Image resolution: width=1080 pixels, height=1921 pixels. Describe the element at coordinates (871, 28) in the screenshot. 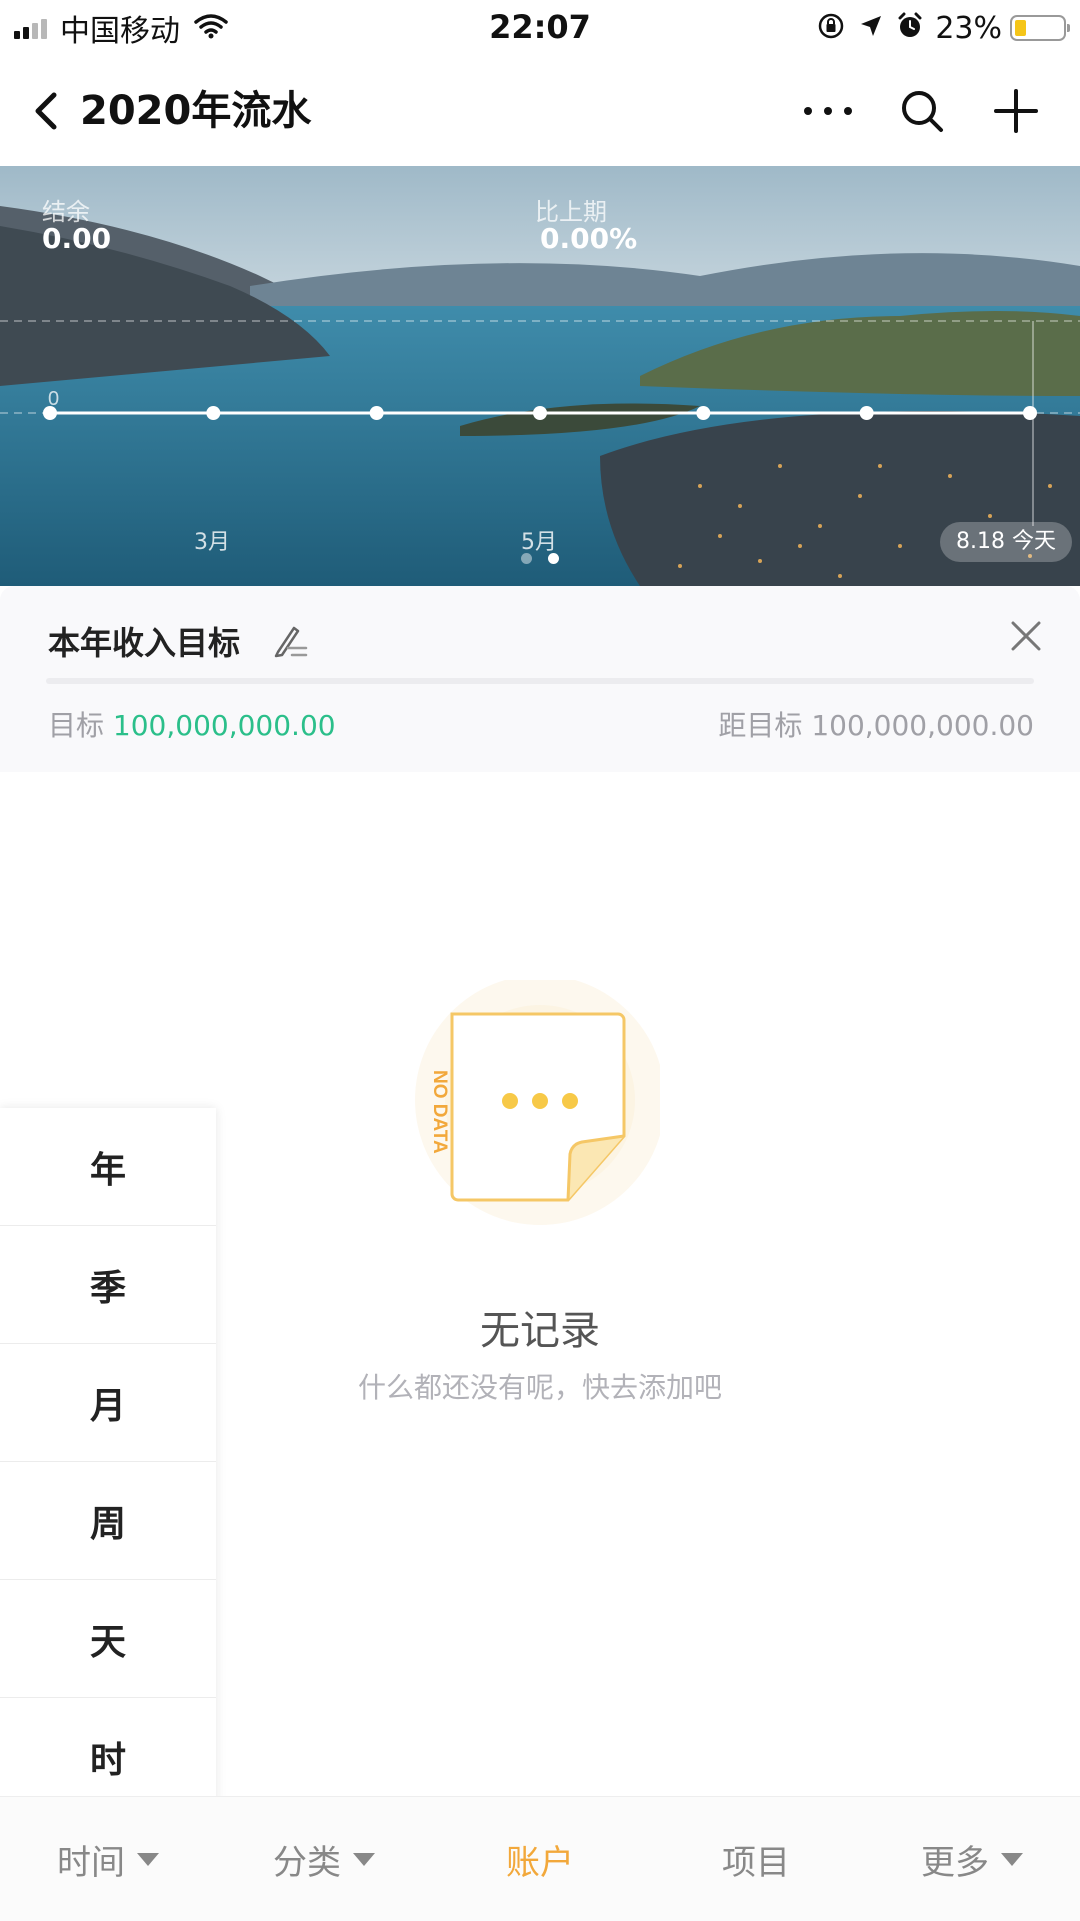

I see `location-icon` at that location.